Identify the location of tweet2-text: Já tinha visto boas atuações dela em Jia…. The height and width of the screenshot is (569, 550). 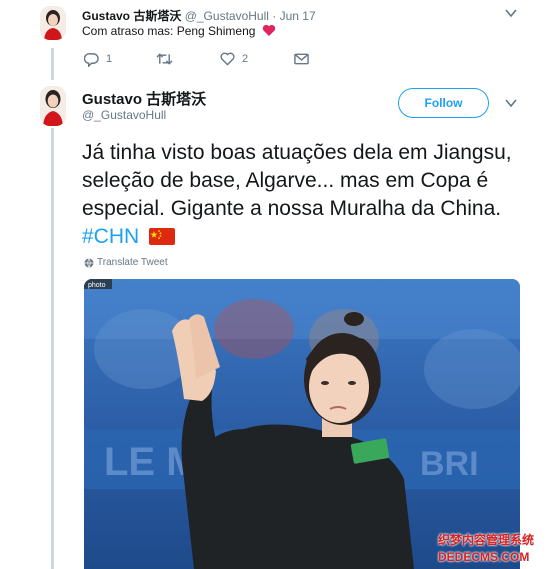
(297, 180).